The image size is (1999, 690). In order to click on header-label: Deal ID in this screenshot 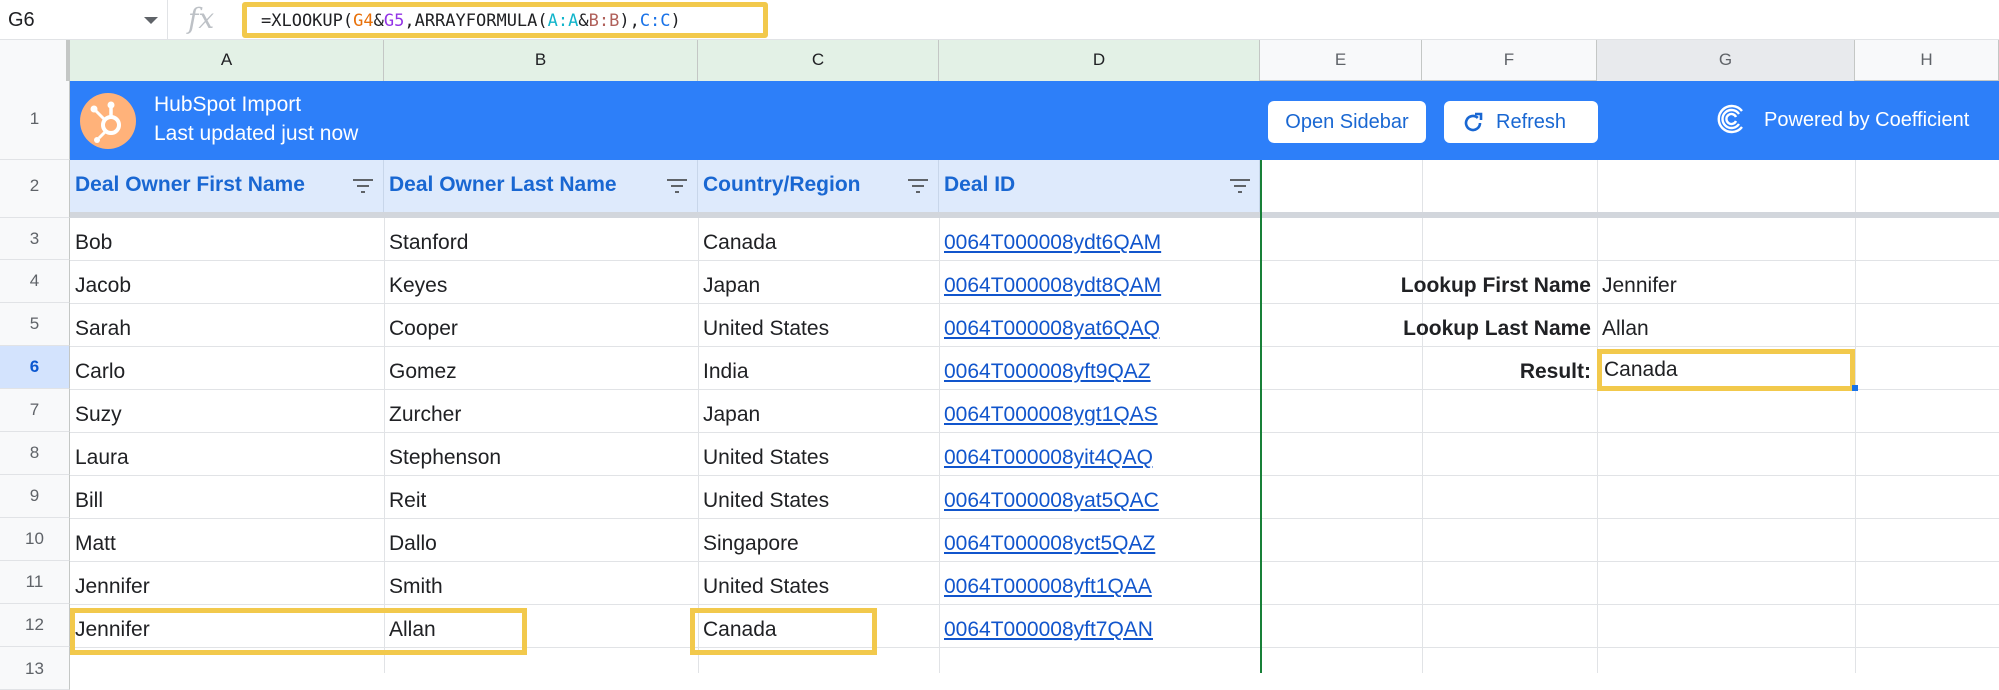, I will do `click(980, 184)`.